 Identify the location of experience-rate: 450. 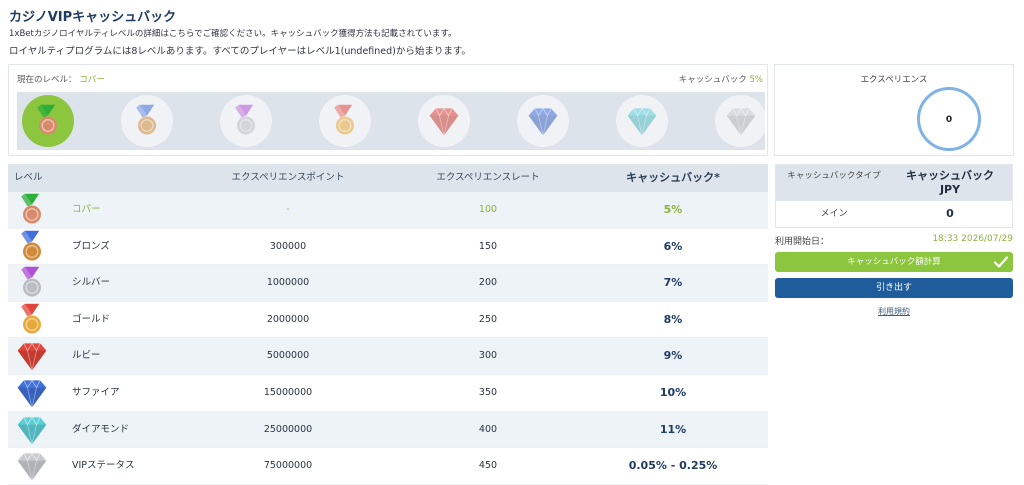
(488, 466).